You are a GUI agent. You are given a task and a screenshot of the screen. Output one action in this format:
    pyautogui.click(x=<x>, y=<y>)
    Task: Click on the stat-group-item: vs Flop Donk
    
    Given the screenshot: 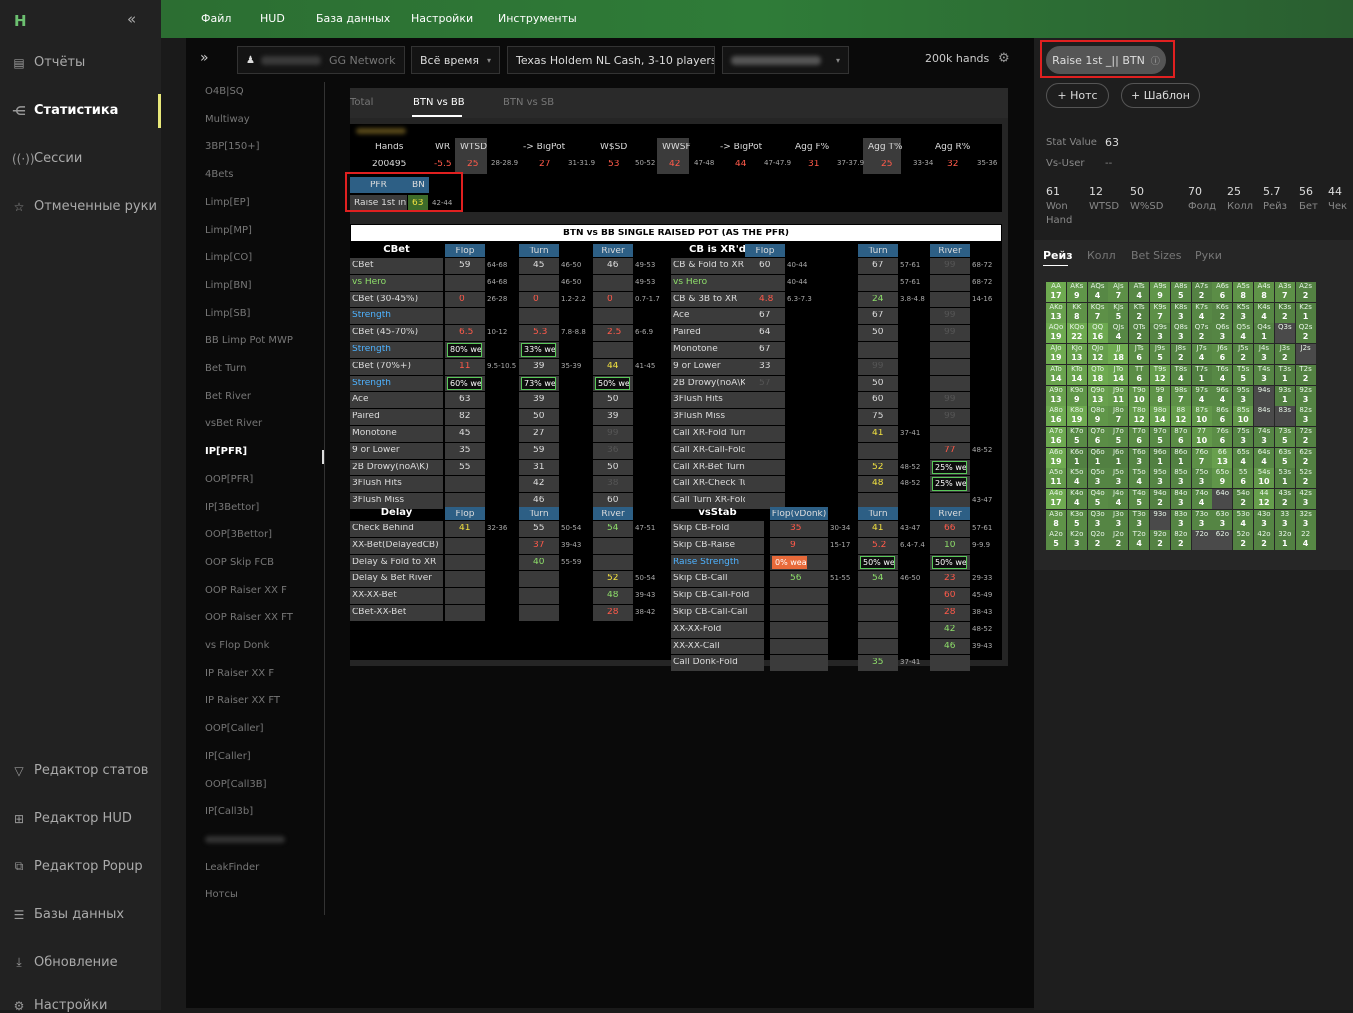 What is the action you would take?
    pyautogui.click(x=237, y=645)
    